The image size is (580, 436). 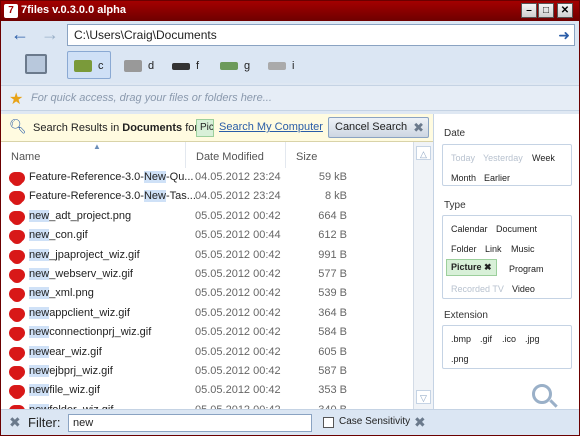 I want to click on forward-icon: →, so click(x=50, y=35).